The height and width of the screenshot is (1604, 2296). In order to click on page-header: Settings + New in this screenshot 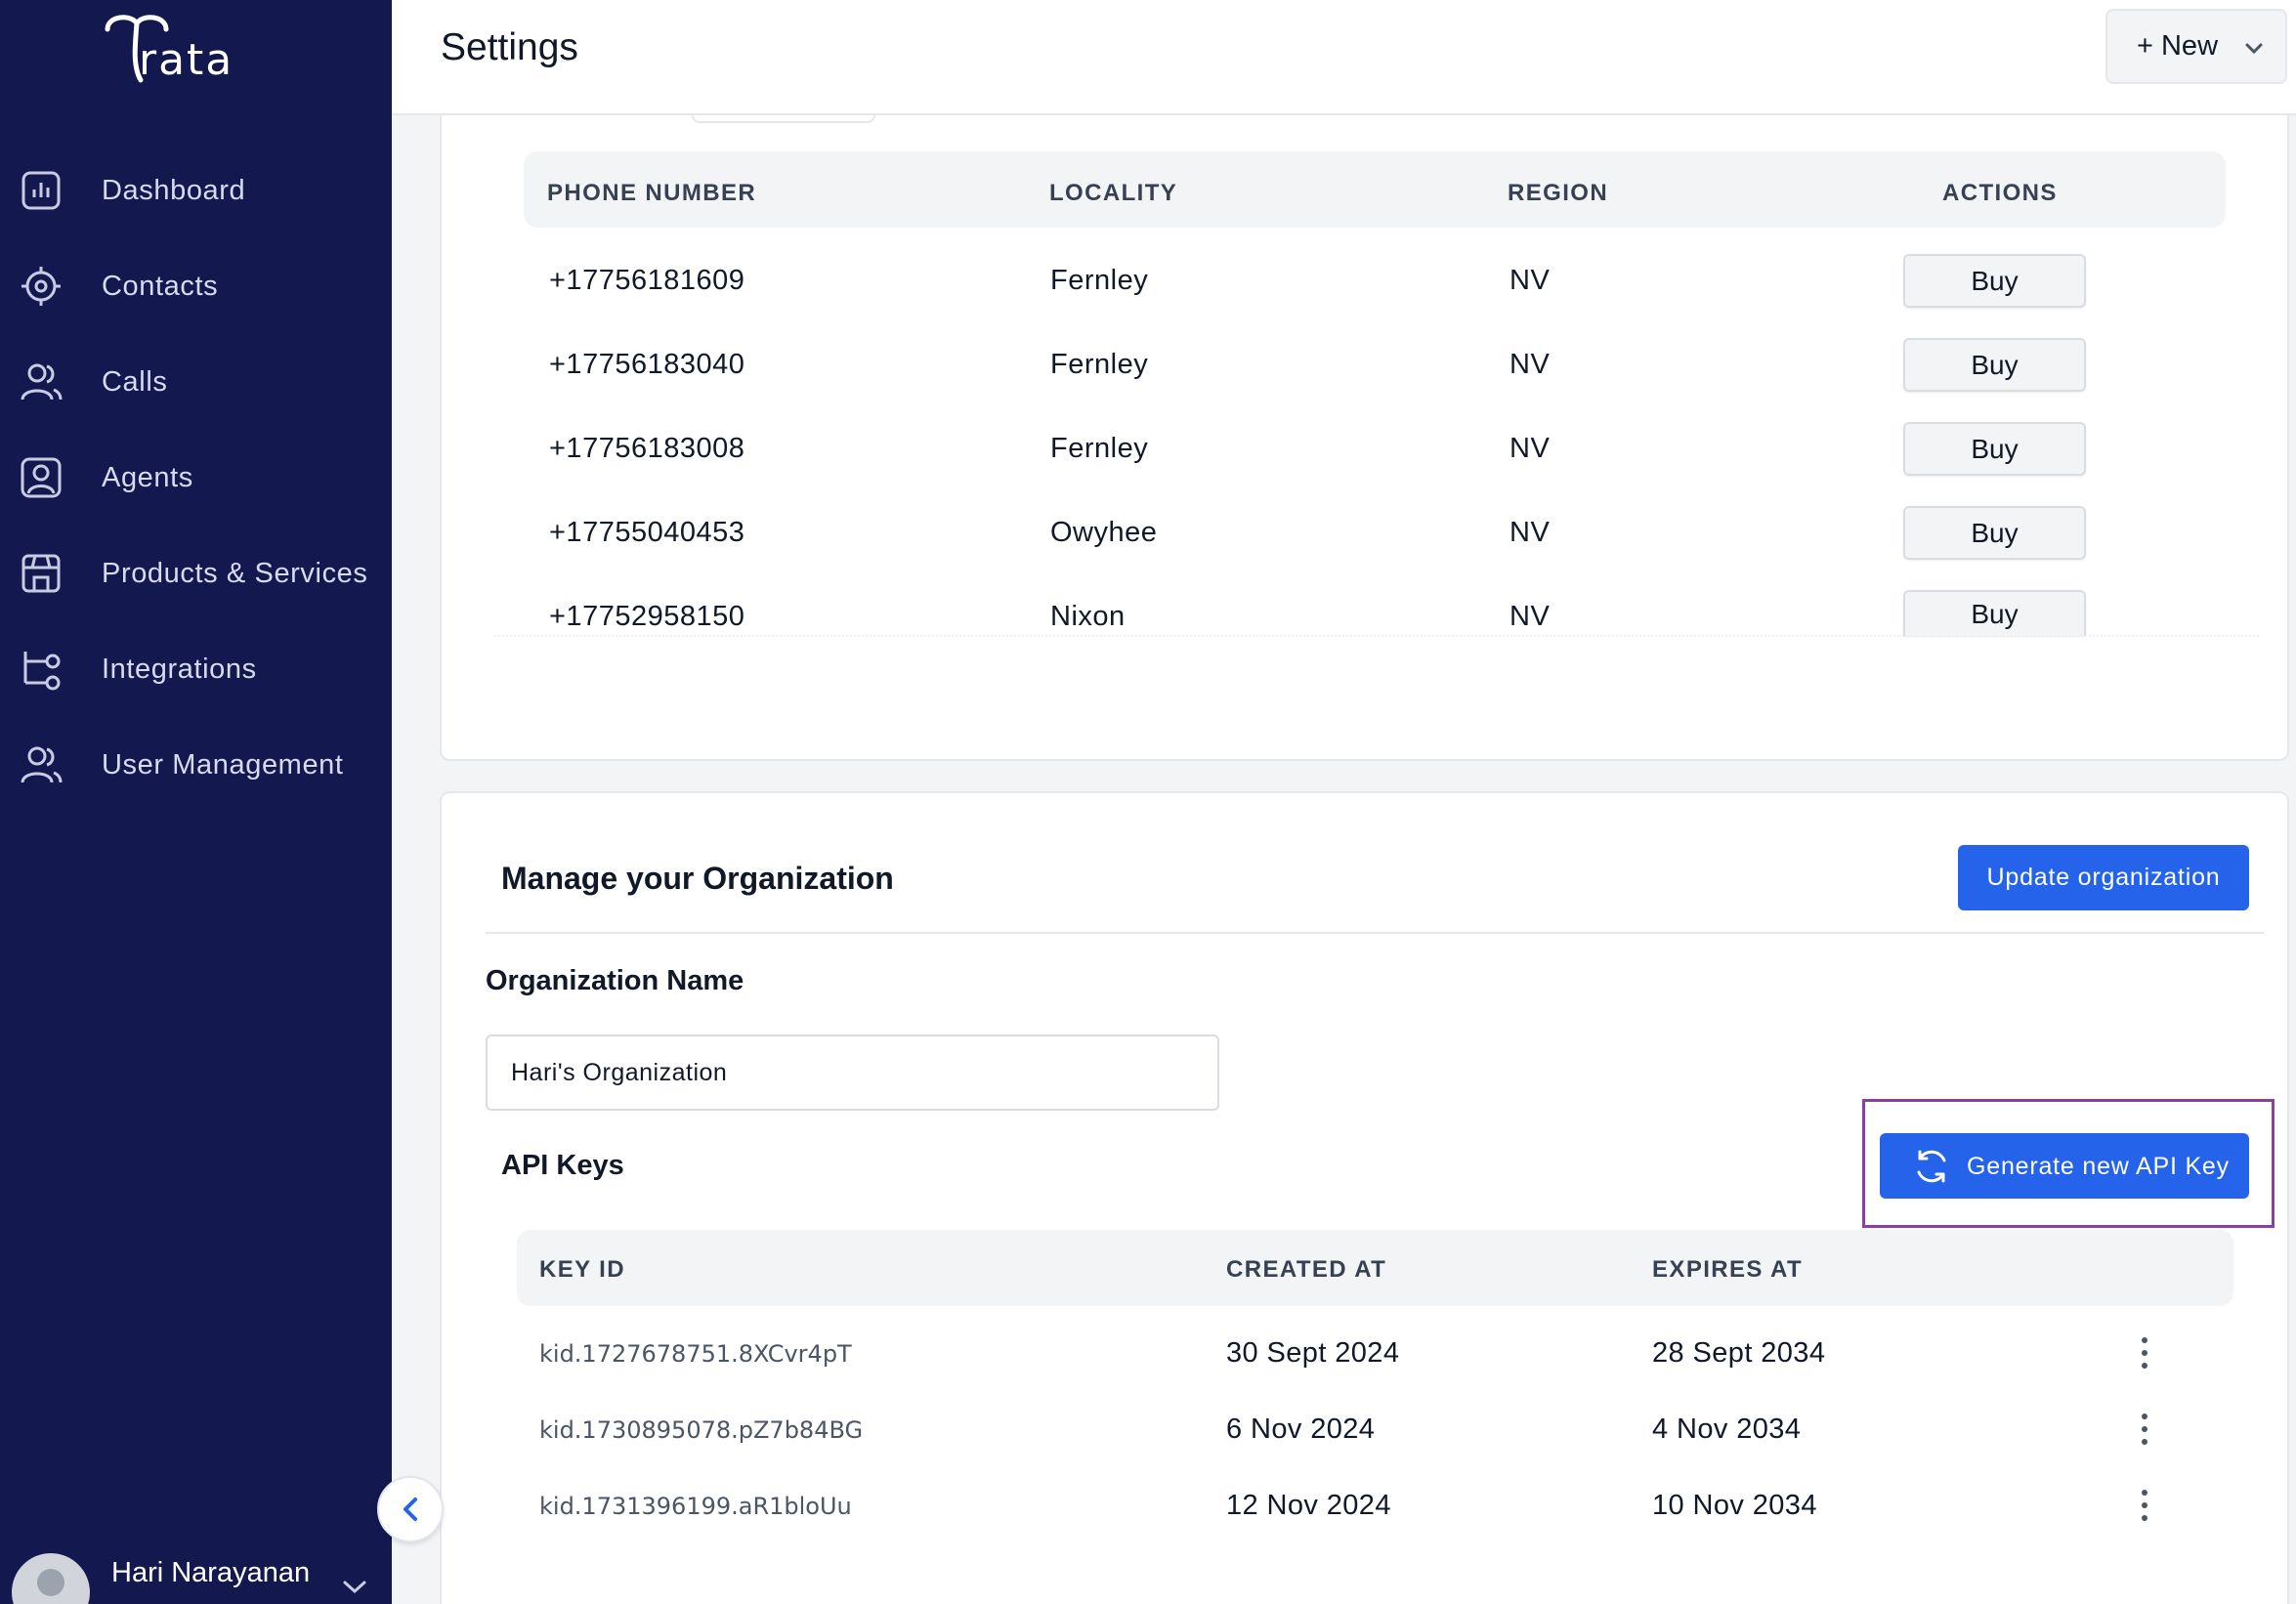, I will do `click(1344, 57)`.